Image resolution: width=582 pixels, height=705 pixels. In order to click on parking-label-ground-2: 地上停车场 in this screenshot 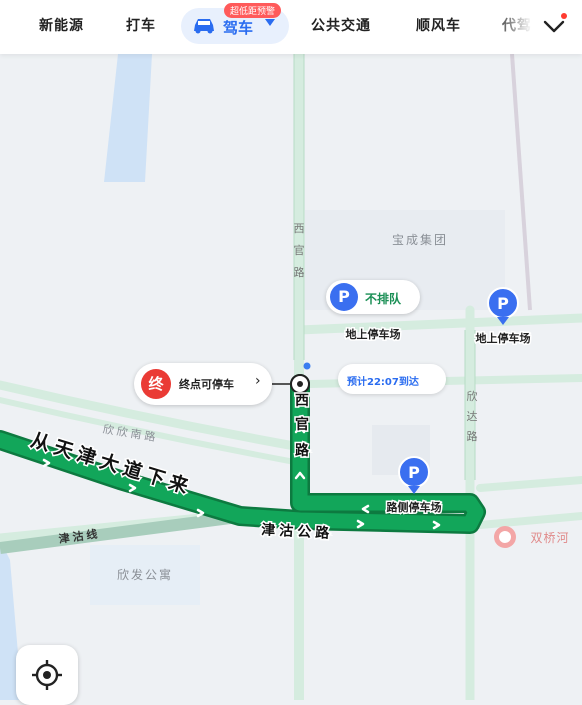, I will do `click(503, 338)`.